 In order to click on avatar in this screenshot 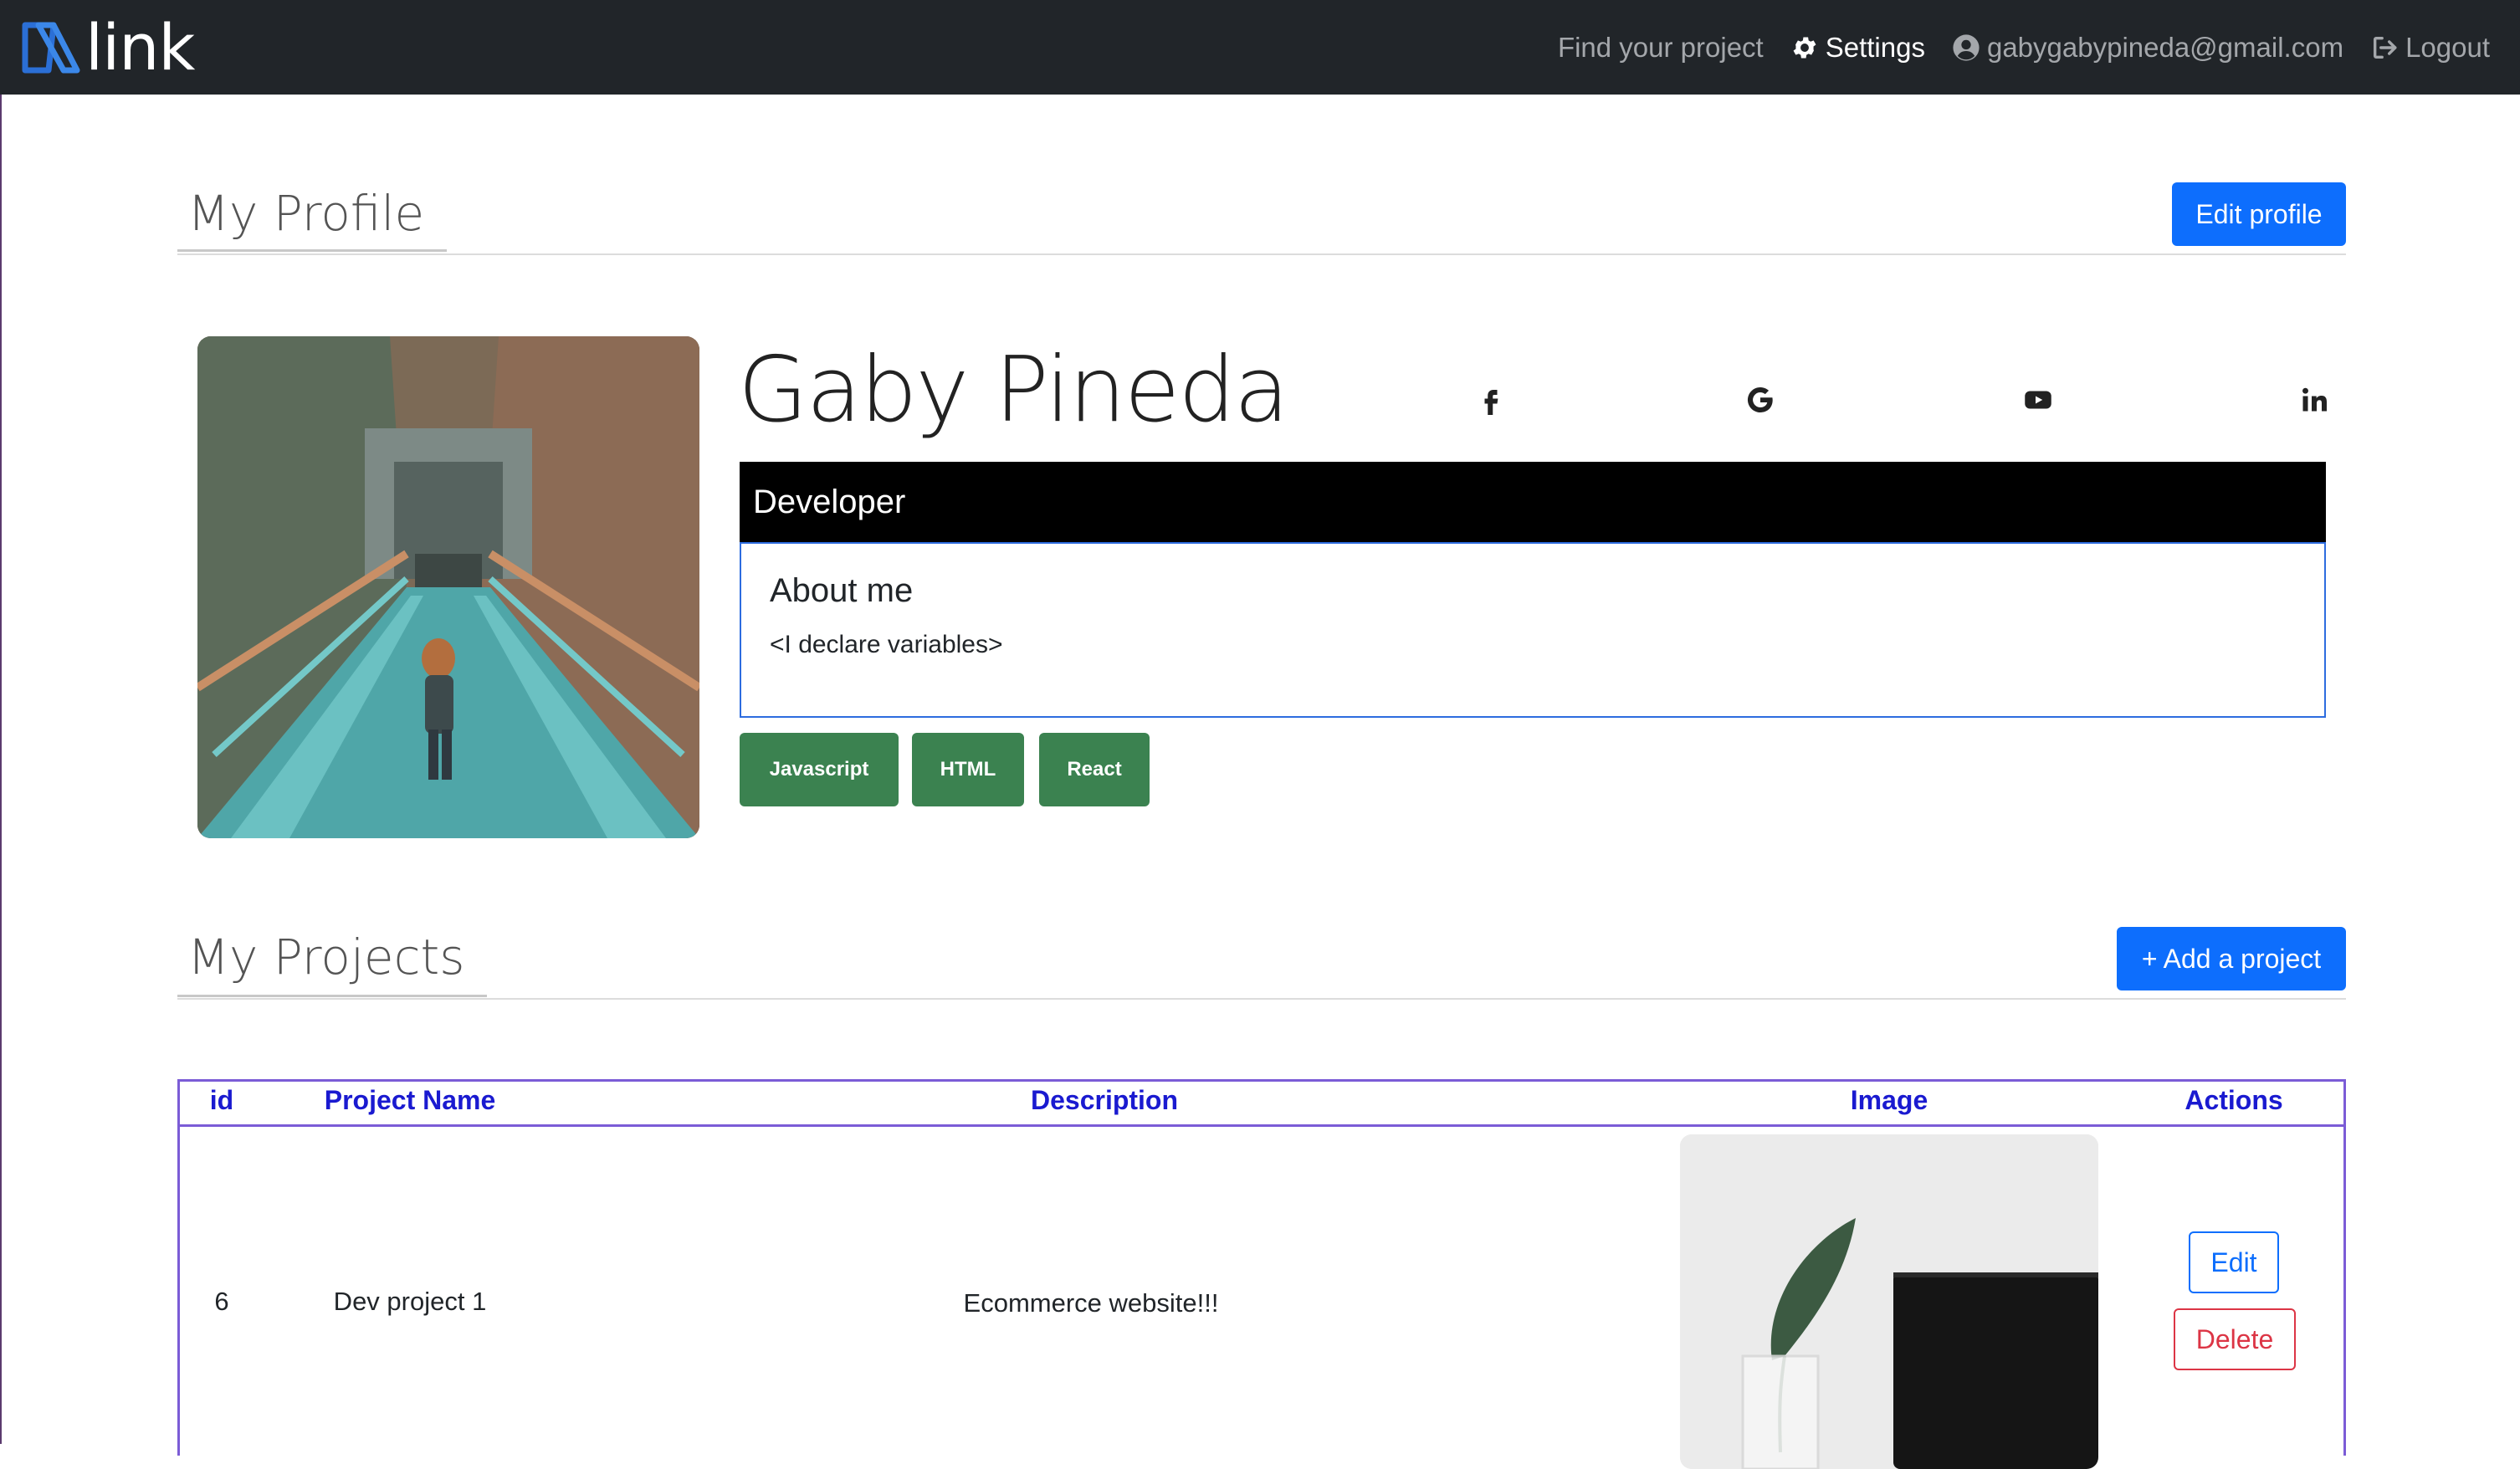, I will do `click(448, 587)`.